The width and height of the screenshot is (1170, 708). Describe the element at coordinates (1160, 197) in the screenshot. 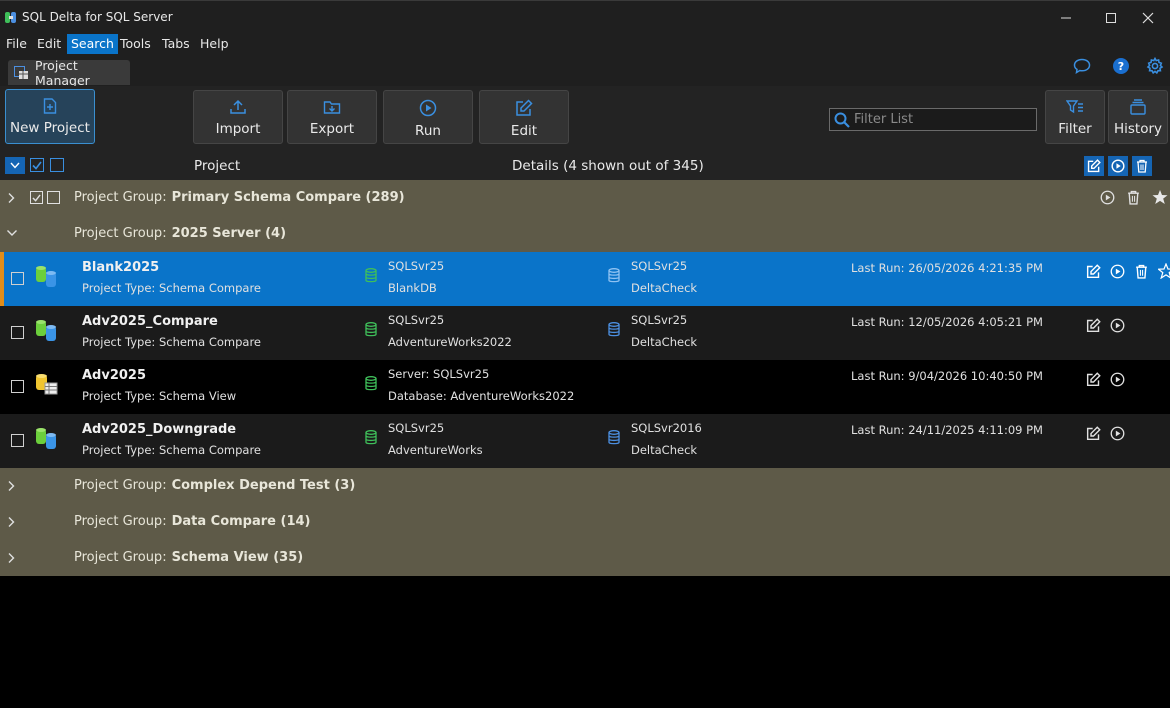

I see `favorite-star-icon` at that location.